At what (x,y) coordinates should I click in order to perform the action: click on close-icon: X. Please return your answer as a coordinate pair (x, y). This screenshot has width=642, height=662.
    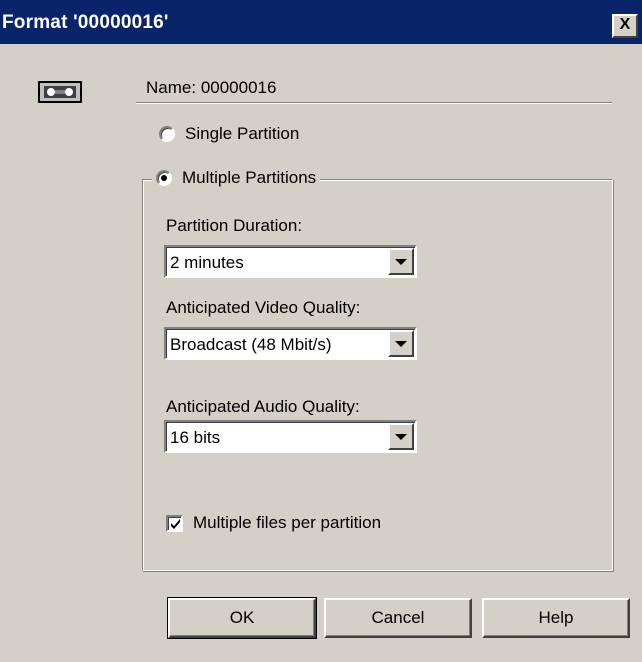
    Looking at the image, I should click on (625, 24).